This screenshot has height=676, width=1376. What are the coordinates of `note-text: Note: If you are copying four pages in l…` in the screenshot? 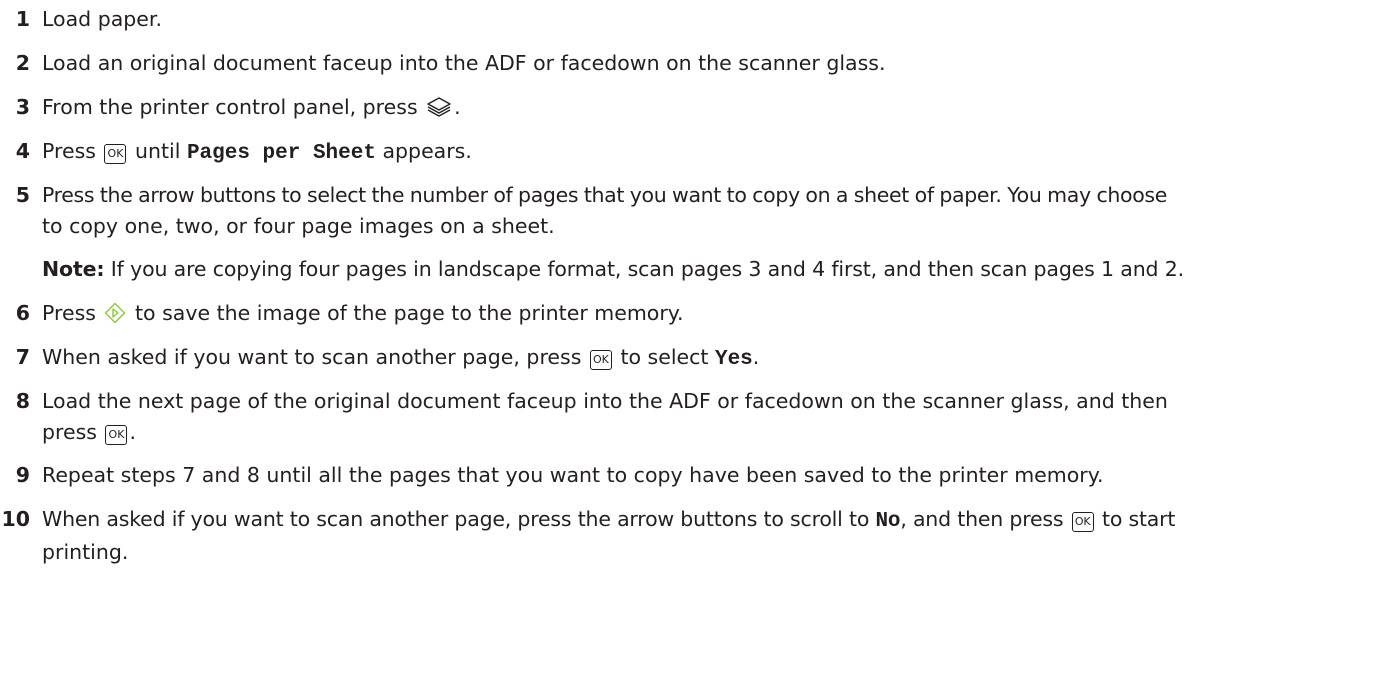 It's located at (707, 269).